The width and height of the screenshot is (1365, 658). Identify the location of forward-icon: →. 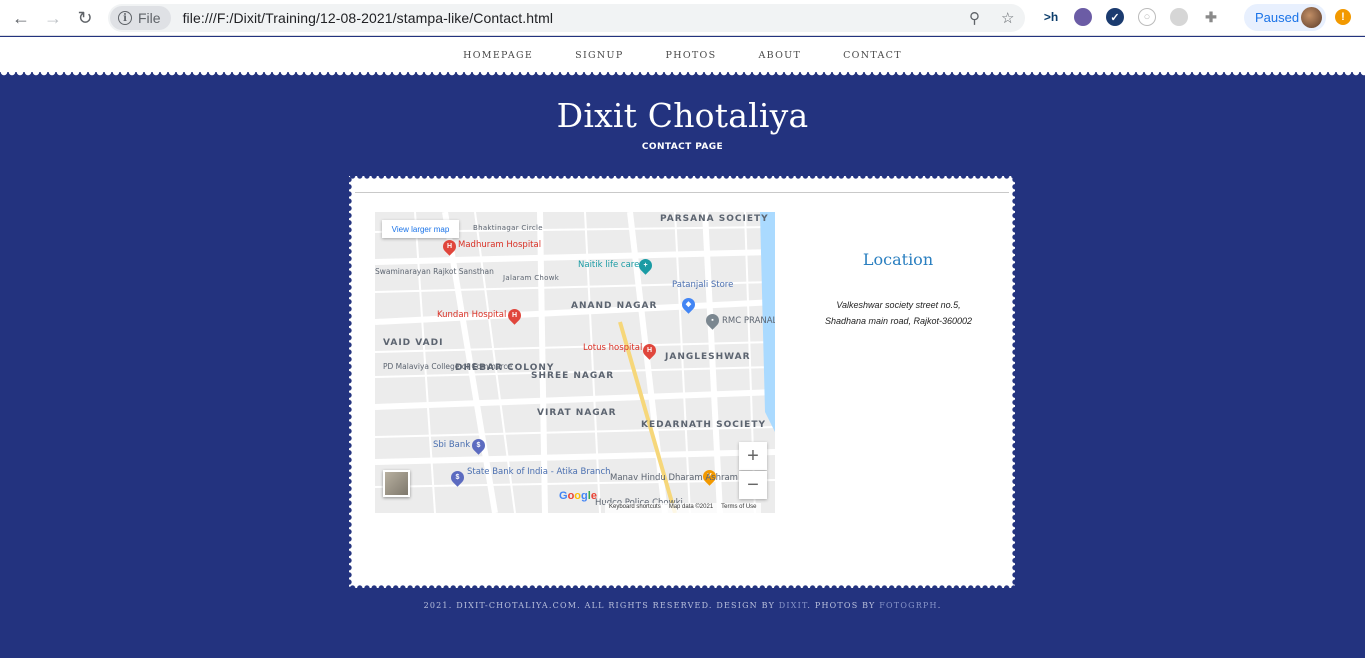
(53, 18).